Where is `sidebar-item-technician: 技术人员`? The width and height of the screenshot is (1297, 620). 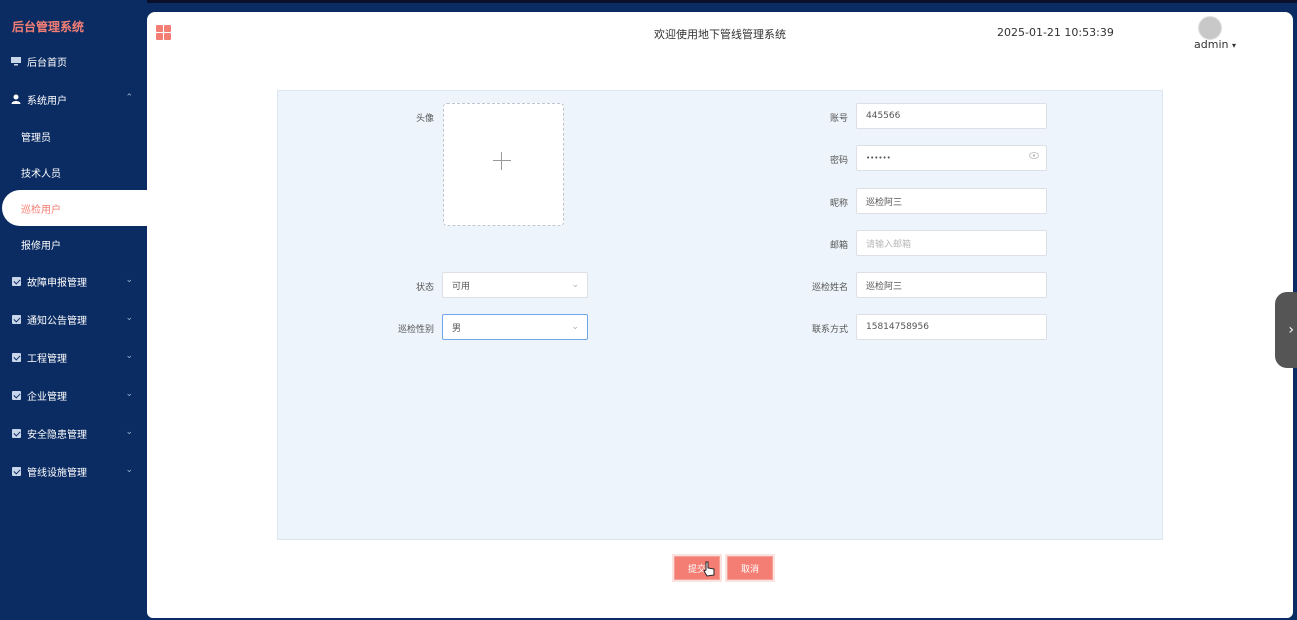
sidebar-item-technician: 技术人员 is located at coordinates (73, 172).